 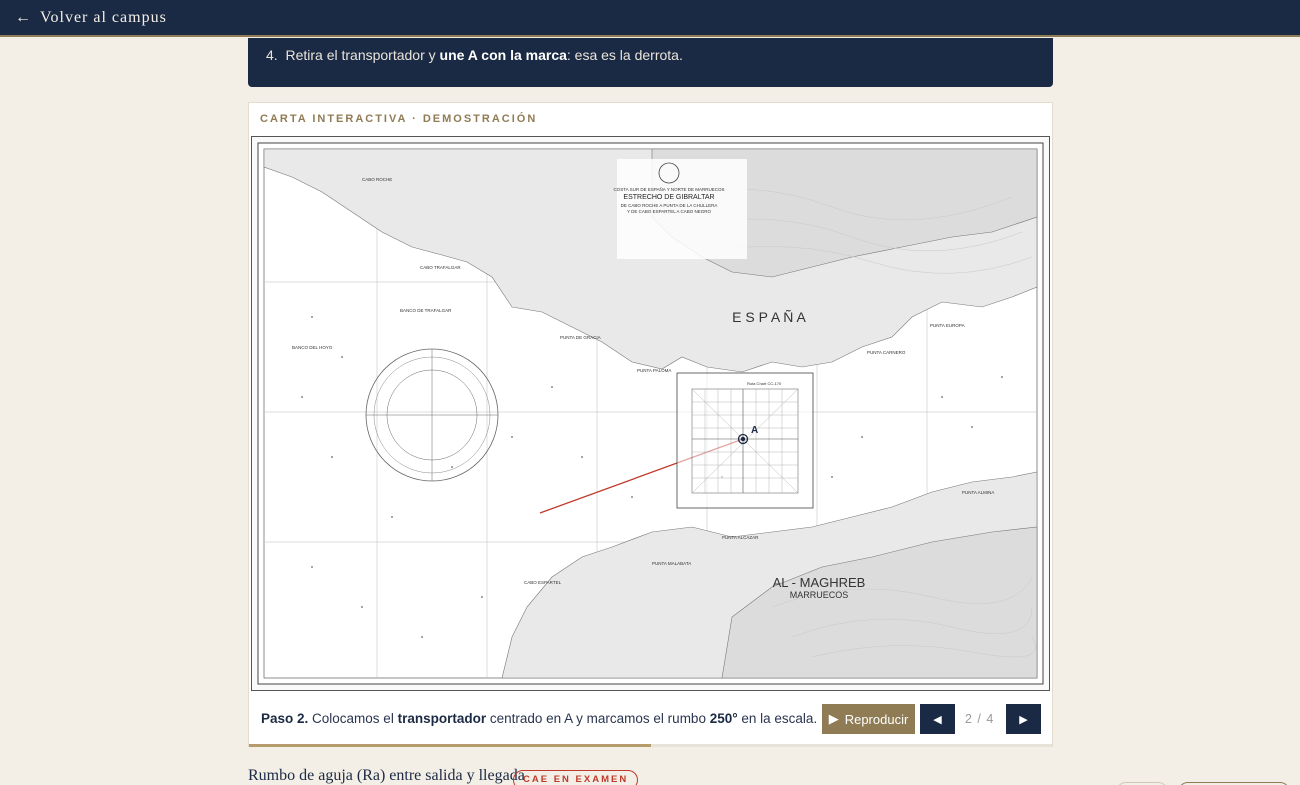 What do you see at coordinates (764, 383) in the screenshot?
I see `protractor-label: Ruta Chart CC-170` at bounding box center [764, 383].